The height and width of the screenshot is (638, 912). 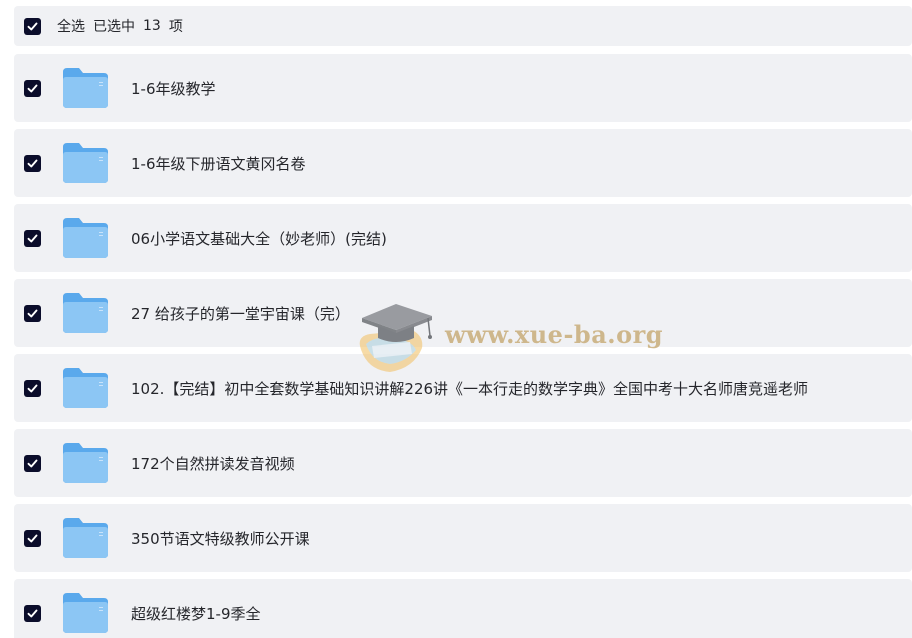 I want to click on folder-name: 1-6年级教学, so click(x=173, y=88).